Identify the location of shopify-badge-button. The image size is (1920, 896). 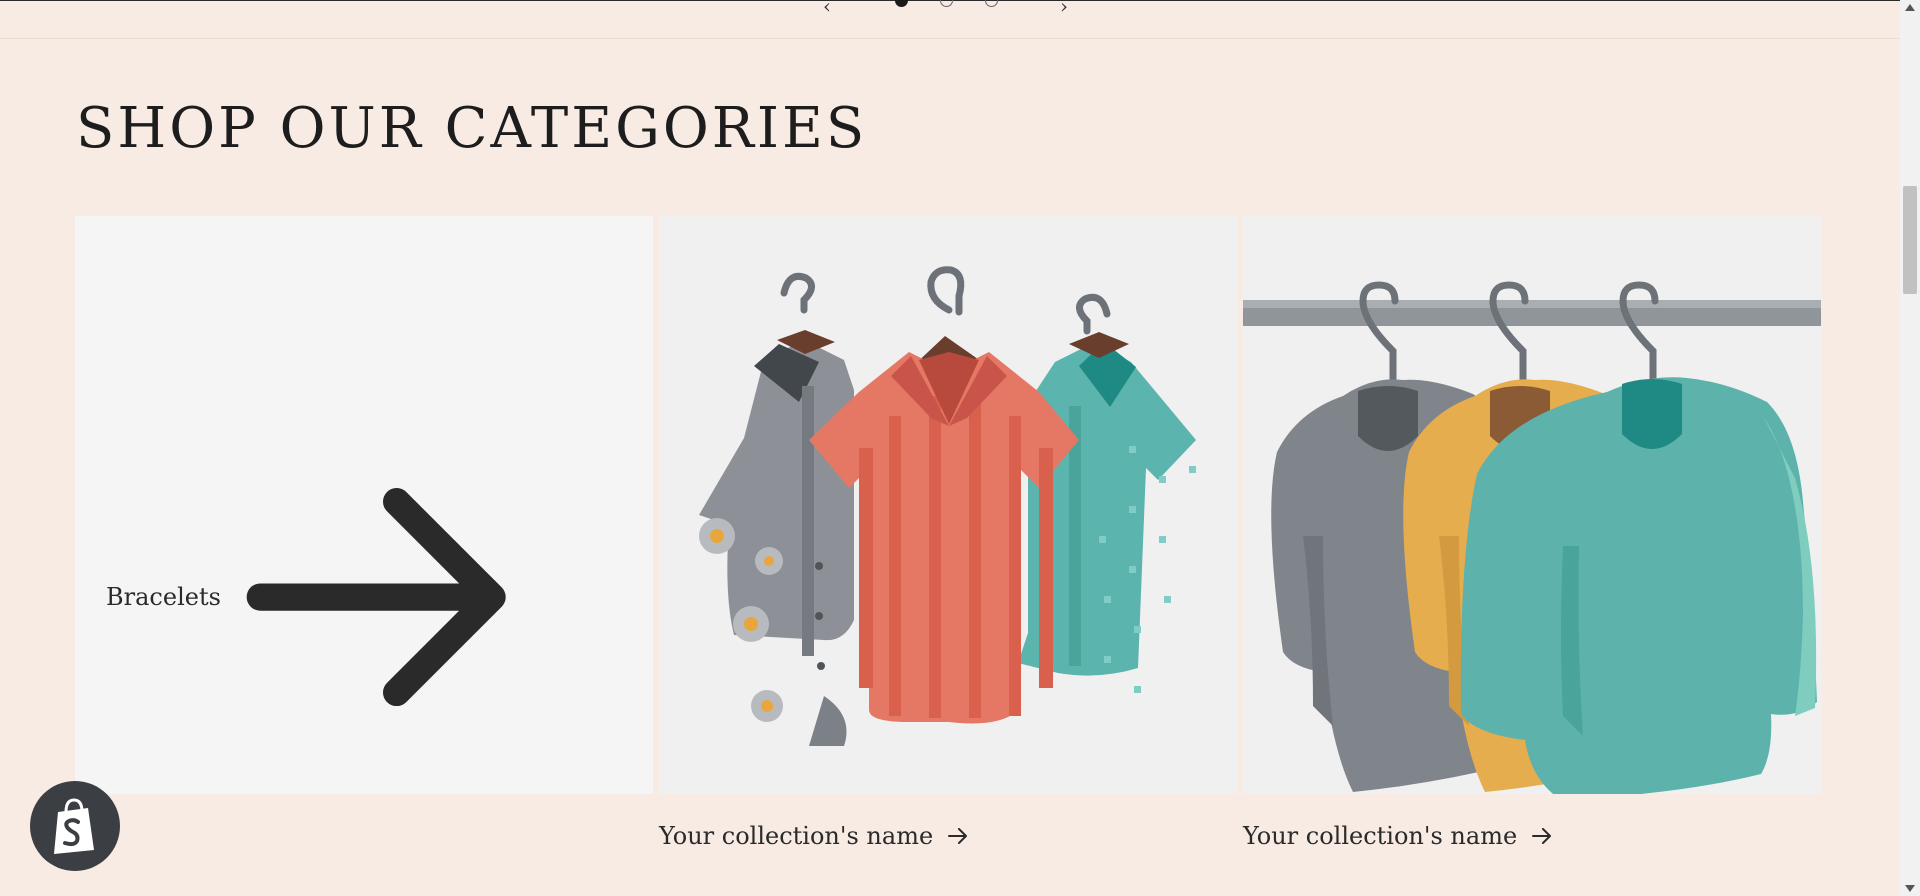
(75, 826).